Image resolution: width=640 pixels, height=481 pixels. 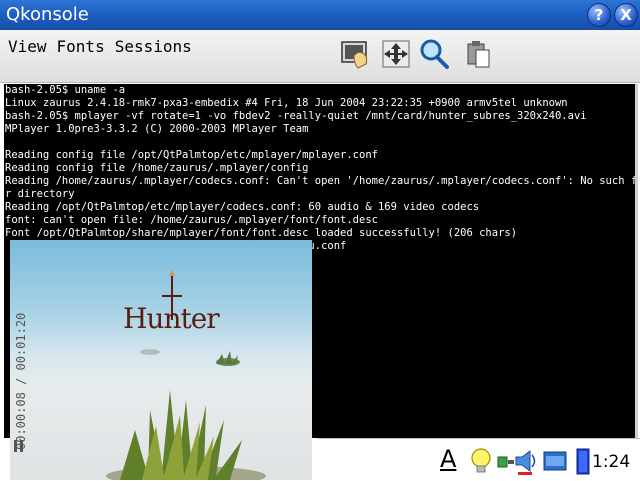 What do you see at coordinates (81, 46) in the screenshot?
I see `menu-item-fonts: Fonts` at bounding box center [81, 46].